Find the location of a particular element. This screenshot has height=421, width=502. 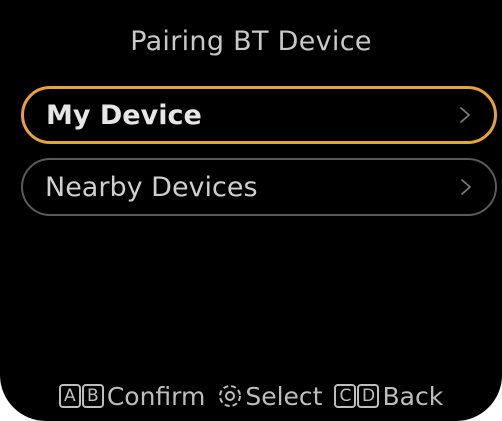

confirm-label: Confirm is located at coordinates (156, 396).